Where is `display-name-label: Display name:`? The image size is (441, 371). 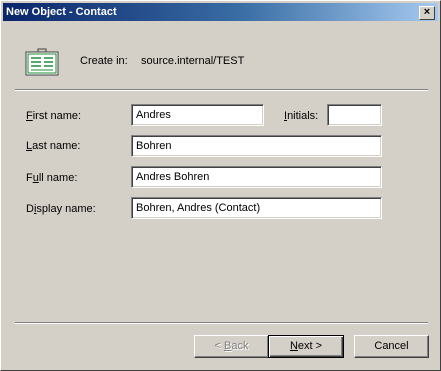
display-name-label: Display name: is located at coordinates (61, 209).